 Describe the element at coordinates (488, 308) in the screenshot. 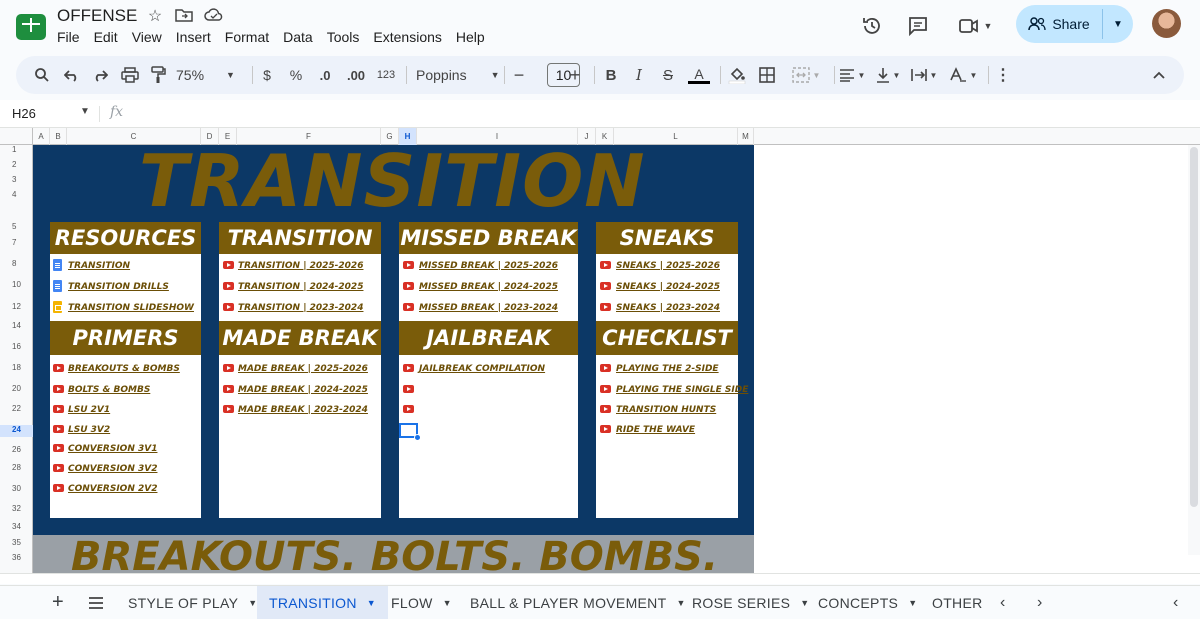

I see `video-link: MISSED BREAK | 2023-2024` at that location.